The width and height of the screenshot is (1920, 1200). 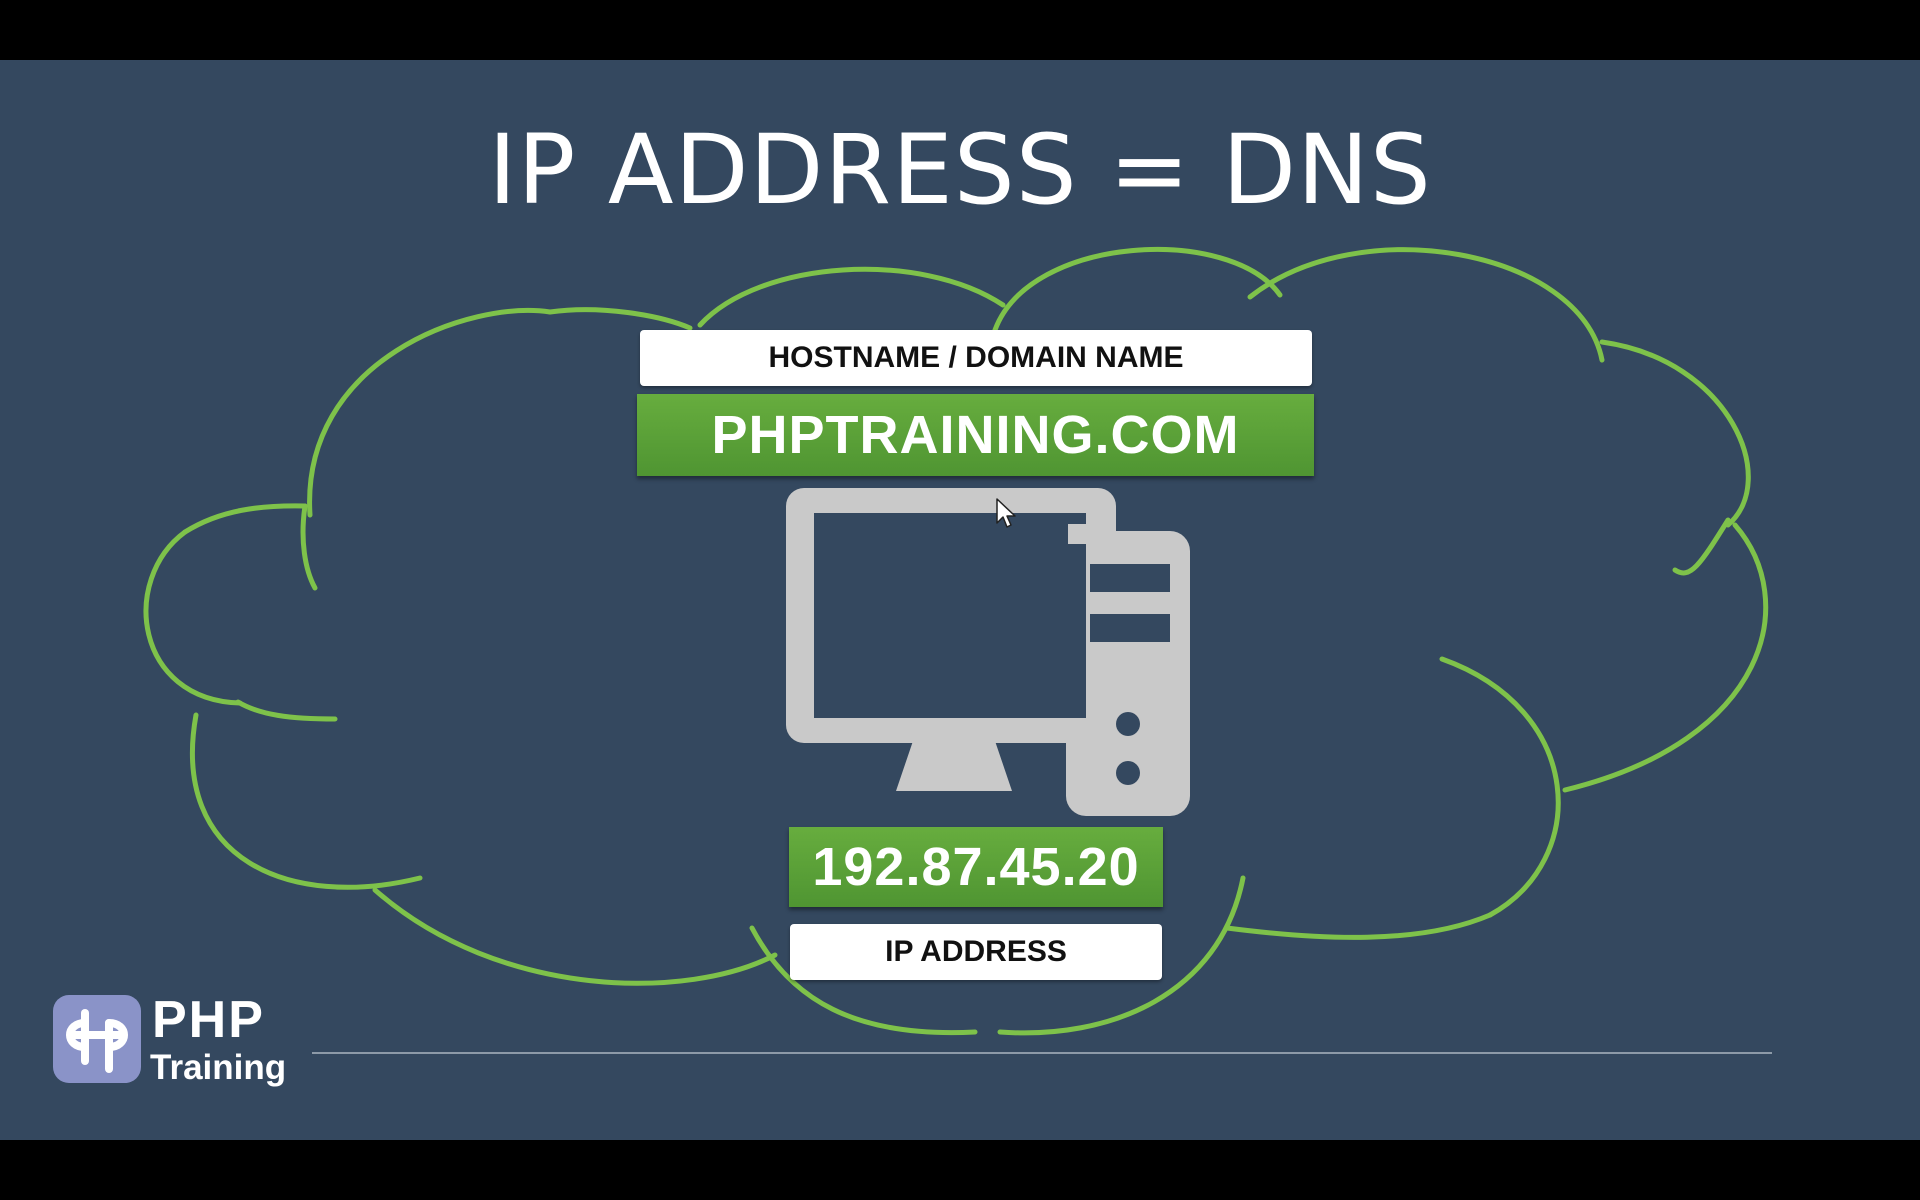 What do you see at coordinates (975, 435) in the screenshot?
I see `domain-name-value: PHPTRAINING.COM` at bounding box center [975, 435].